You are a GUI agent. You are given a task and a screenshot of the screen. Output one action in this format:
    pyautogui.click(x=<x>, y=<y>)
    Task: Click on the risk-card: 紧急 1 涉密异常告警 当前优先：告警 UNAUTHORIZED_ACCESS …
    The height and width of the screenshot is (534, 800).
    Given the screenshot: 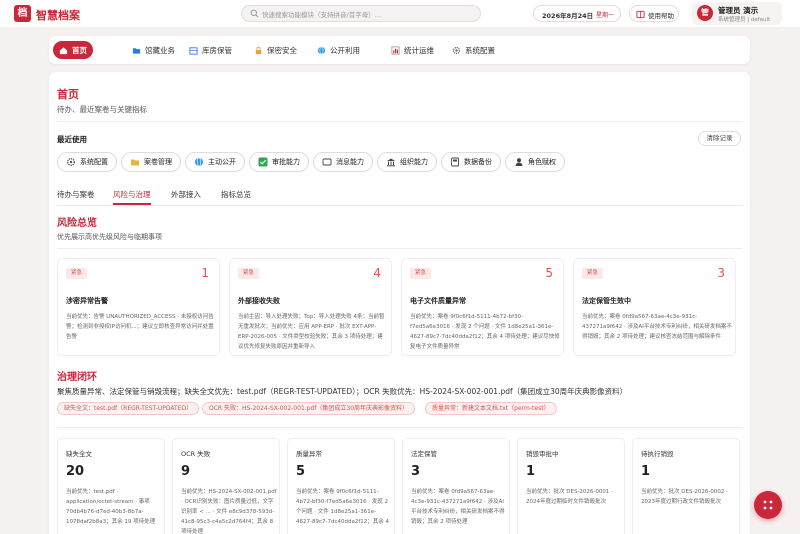 What is the action you would take?
    pyautogui.click(x=138, y=307)
    